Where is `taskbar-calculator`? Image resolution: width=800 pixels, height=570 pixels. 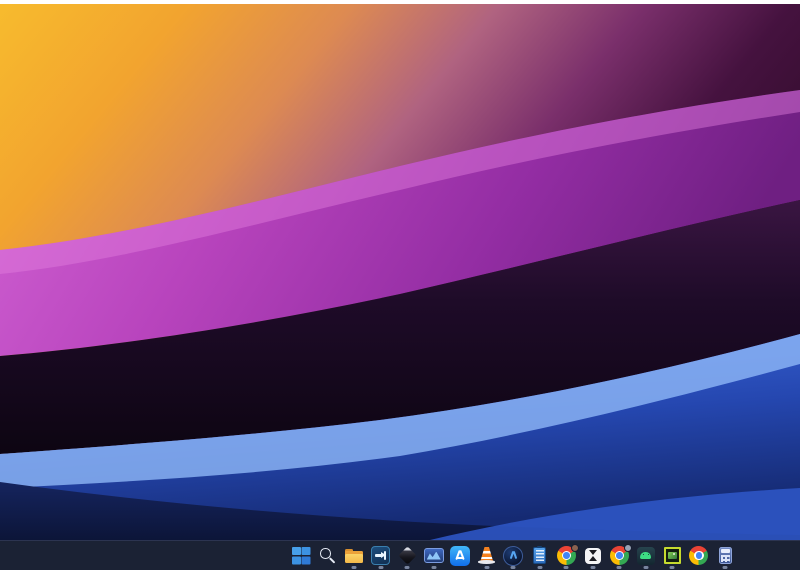 taskbar-calculator is located at coordinates (725, 555).